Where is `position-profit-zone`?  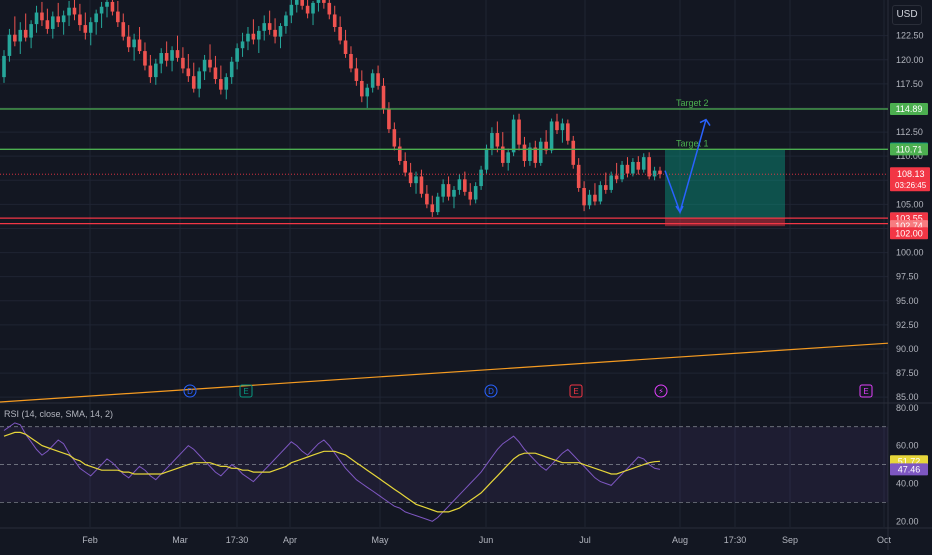 position-profit-zone is located at coordinates (725, 184).